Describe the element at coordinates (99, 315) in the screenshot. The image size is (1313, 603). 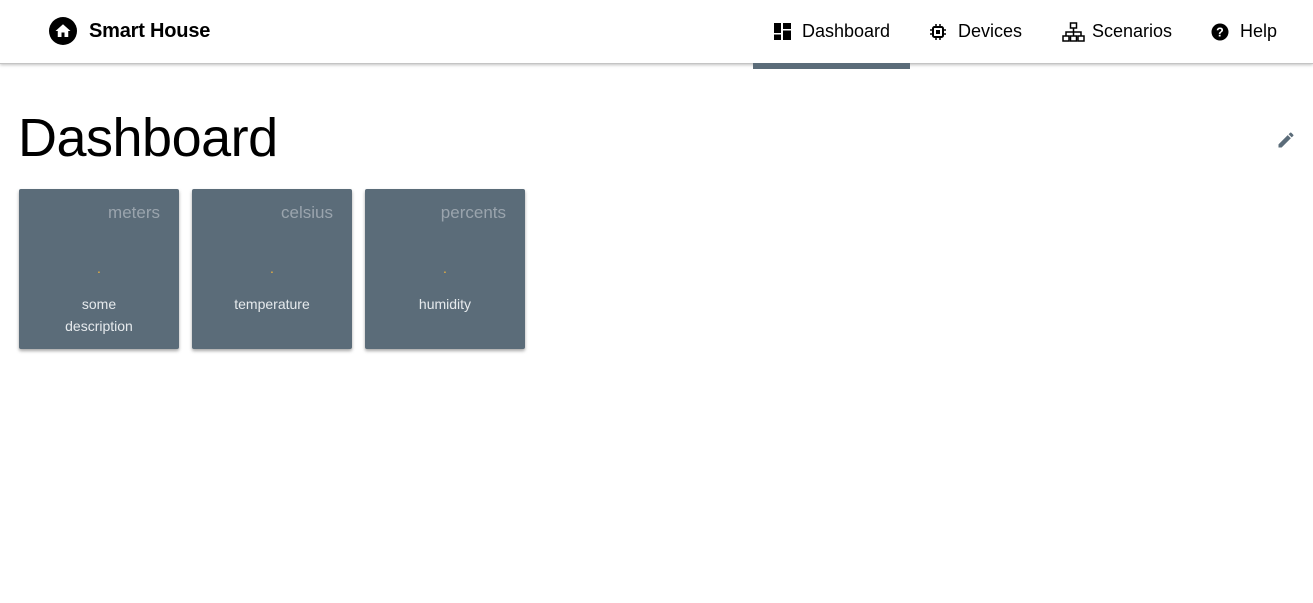
I see `widget-description: some description` at that location.